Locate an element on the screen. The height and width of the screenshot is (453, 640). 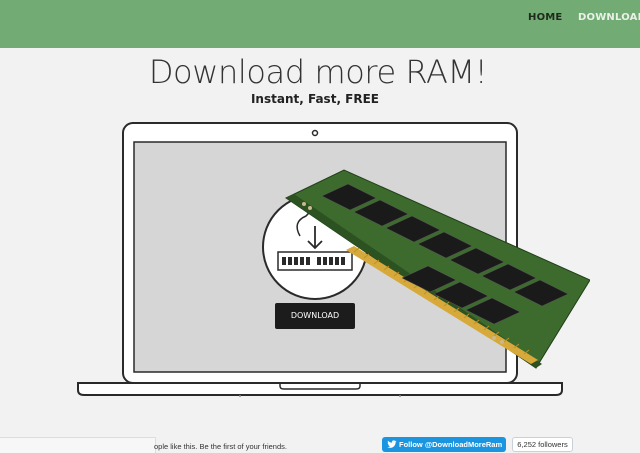
nav-download-link: DOWNLOAD is located at coordinates (609, 17).